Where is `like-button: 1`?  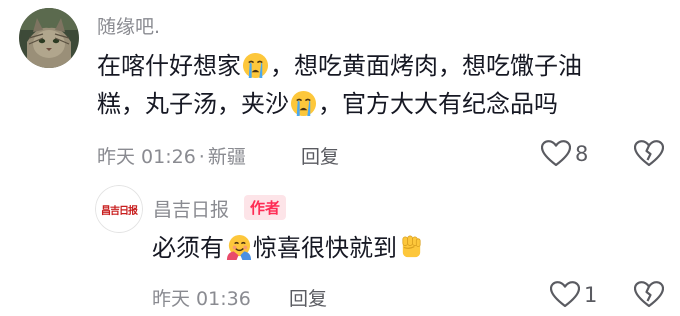 like-button: 1 is located at coordinates (573, 294).